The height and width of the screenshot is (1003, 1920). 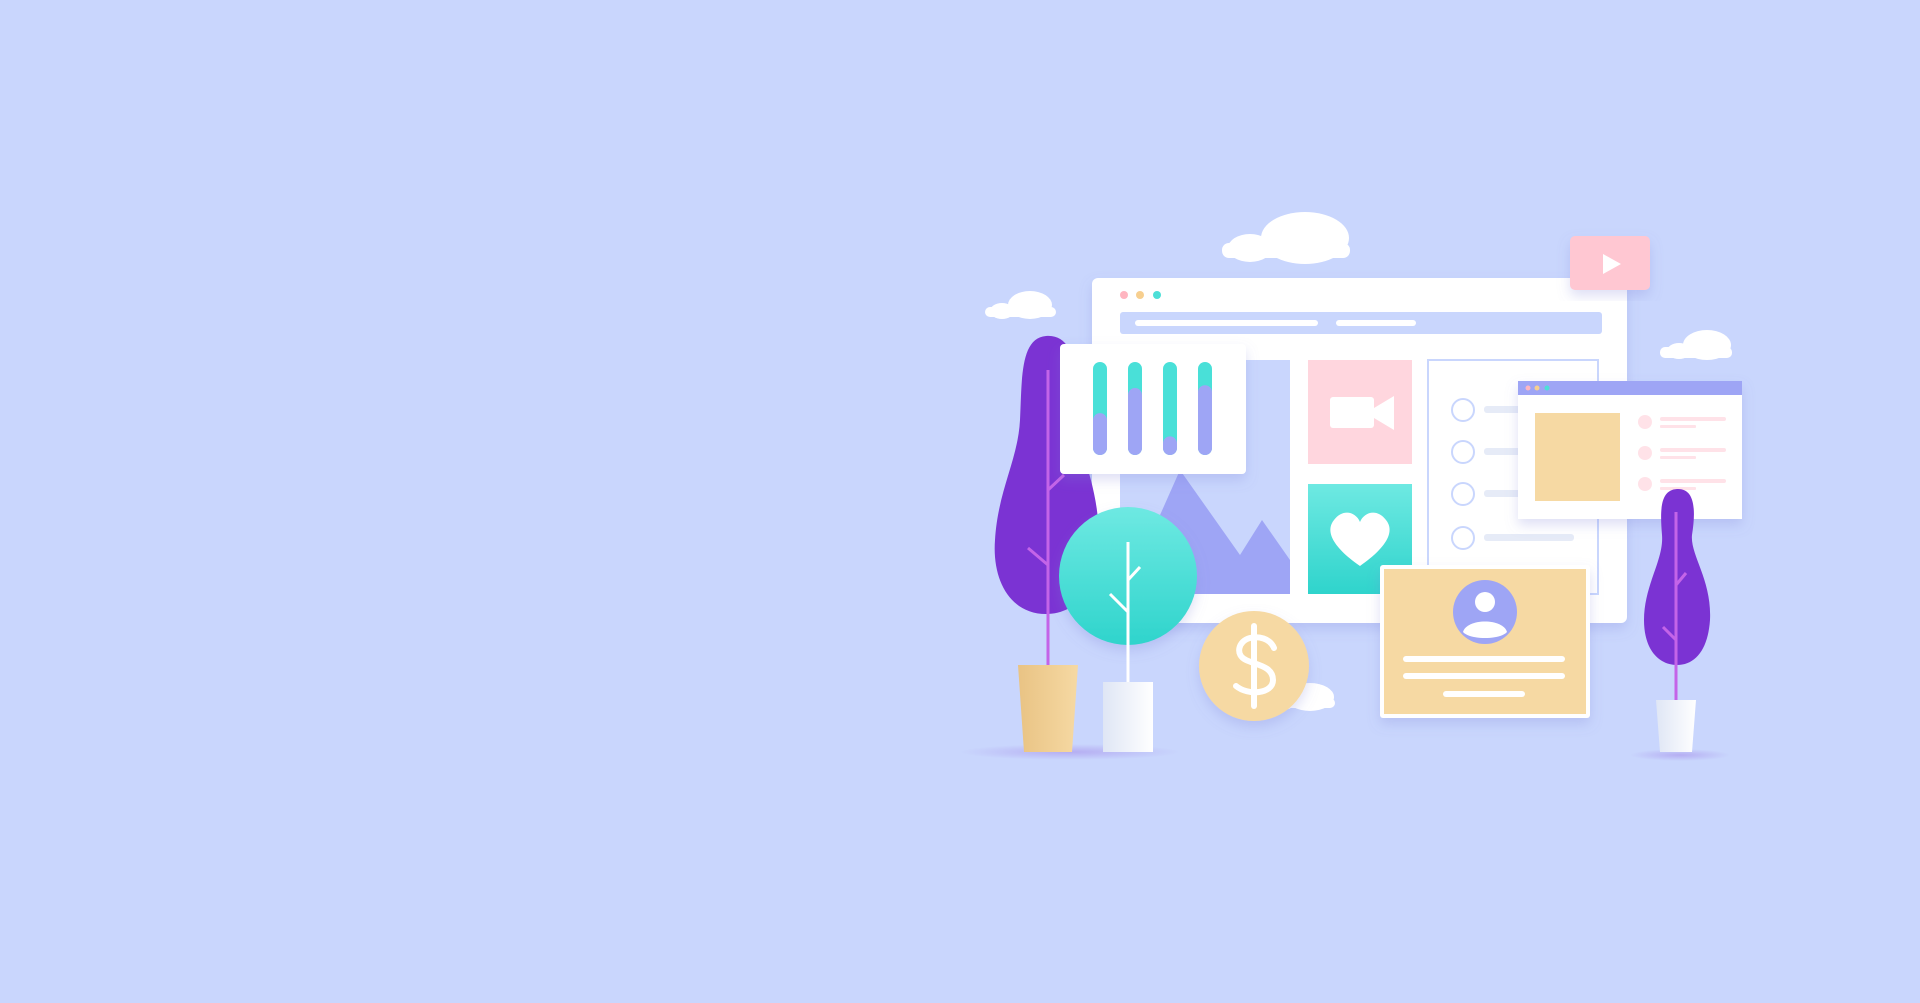 I want to click on tree-pot, so click(x=1128, y=717).